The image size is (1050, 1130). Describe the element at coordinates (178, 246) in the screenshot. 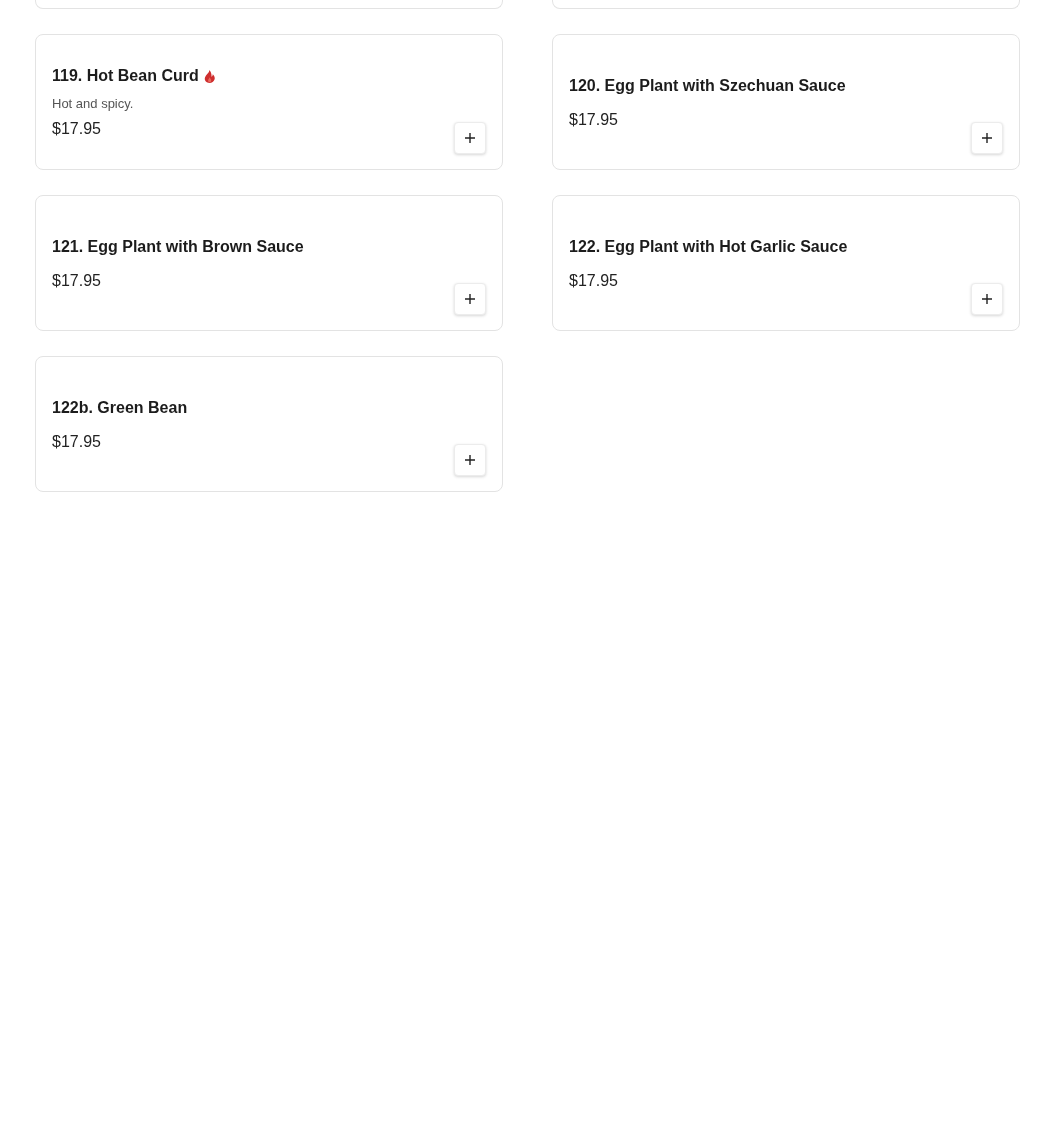

I see `item-title: 121. Egg Plant with Brown Sauce` at that location.